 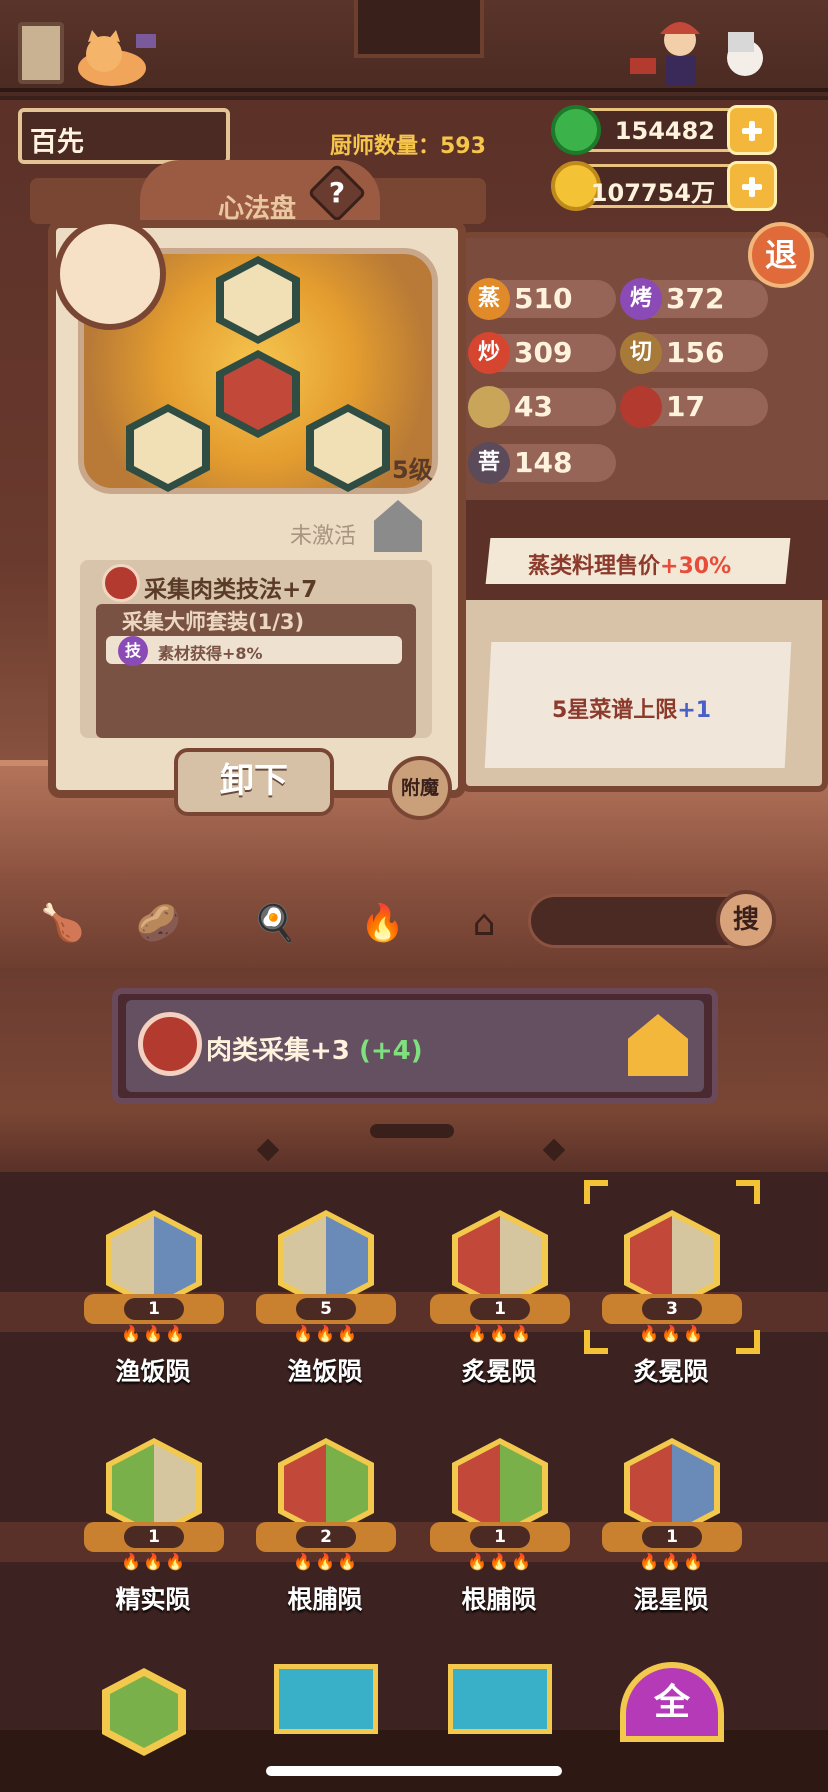 I want to click on stat-meat-value: 17, so click(x=685, y=406).